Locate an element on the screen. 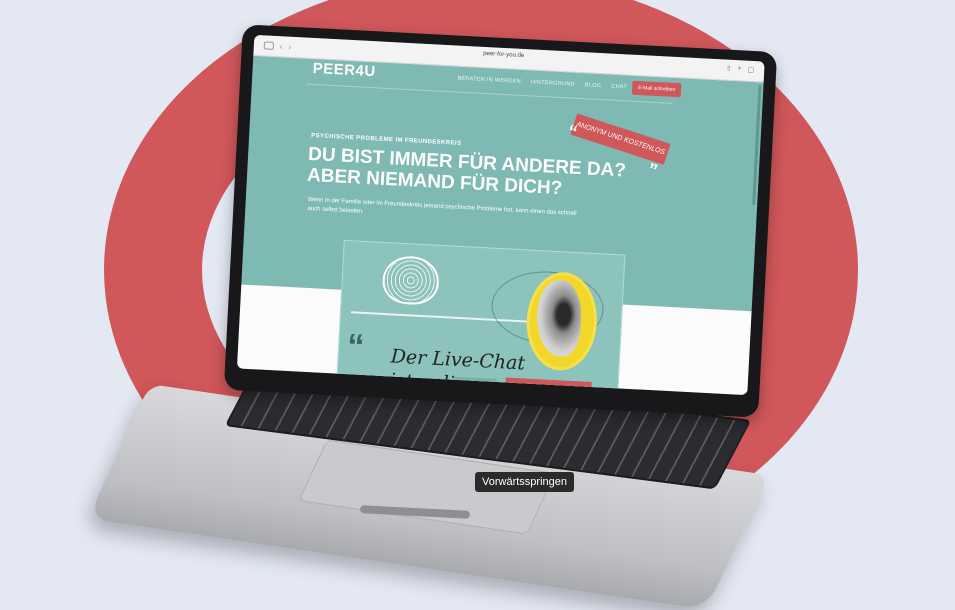  share-icon: ⇧ is located at coordinates (728, 69).